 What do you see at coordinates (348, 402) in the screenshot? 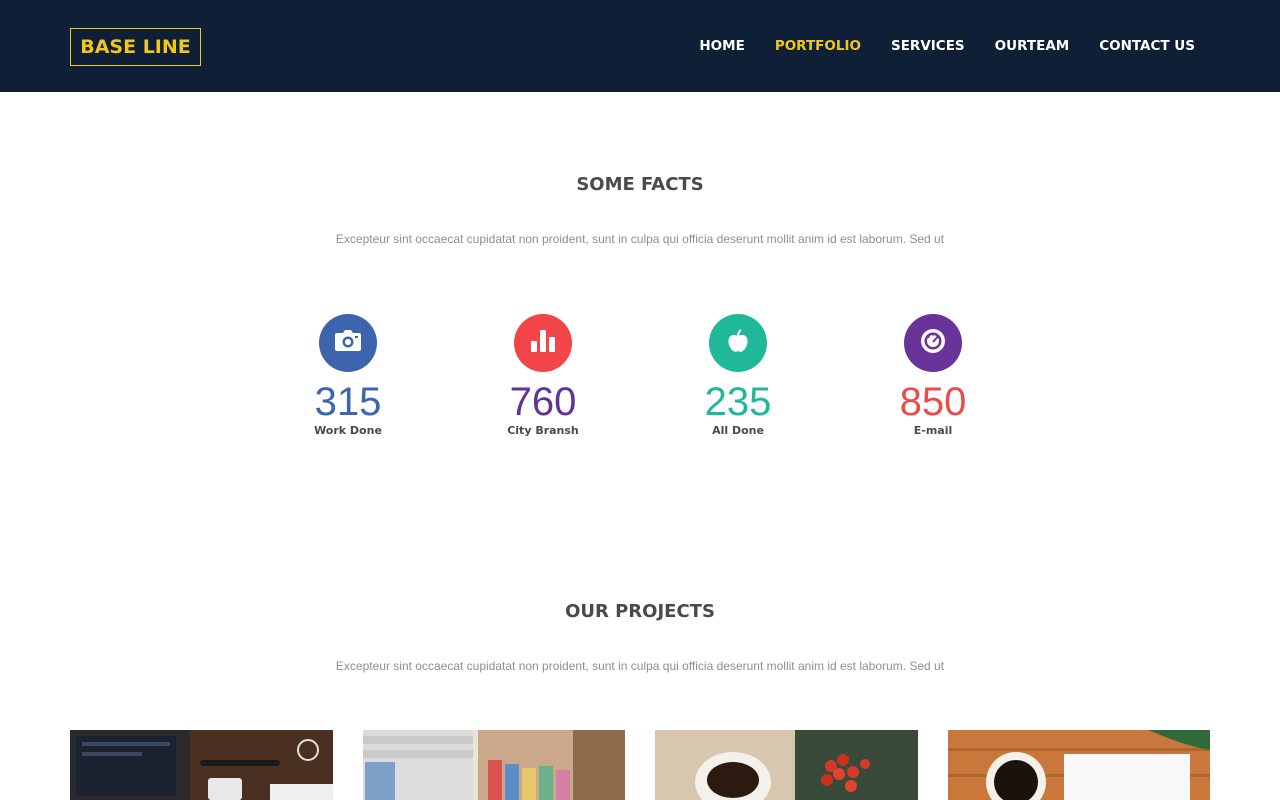
I see `fact-value: 315` at bounding box center [348, 402].